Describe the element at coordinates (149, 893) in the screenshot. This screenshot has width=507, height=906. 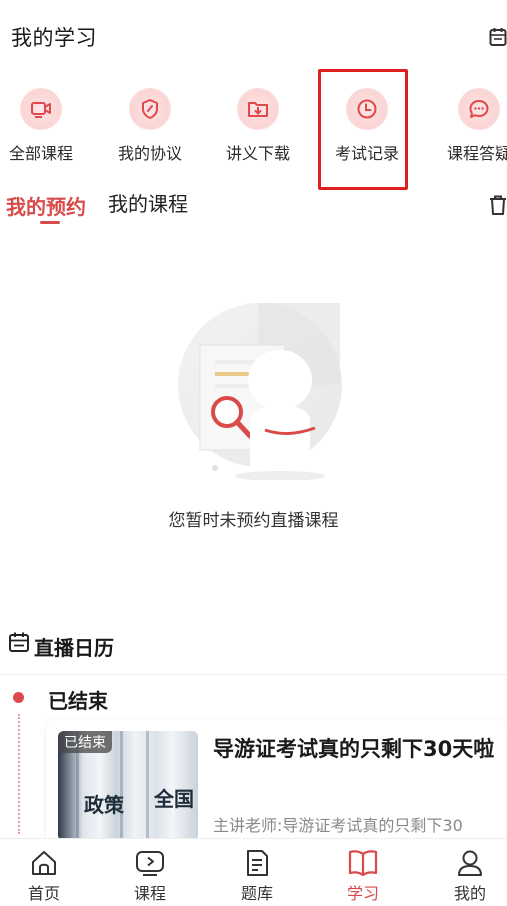
I see `nav-label: 课程` at that location.